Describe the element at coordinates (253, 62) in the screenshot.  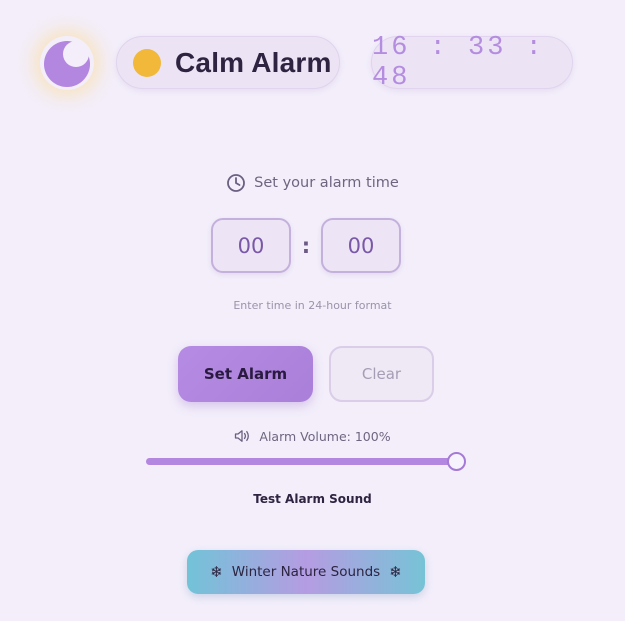
I see `app-title: Calm Alarm` at that location.